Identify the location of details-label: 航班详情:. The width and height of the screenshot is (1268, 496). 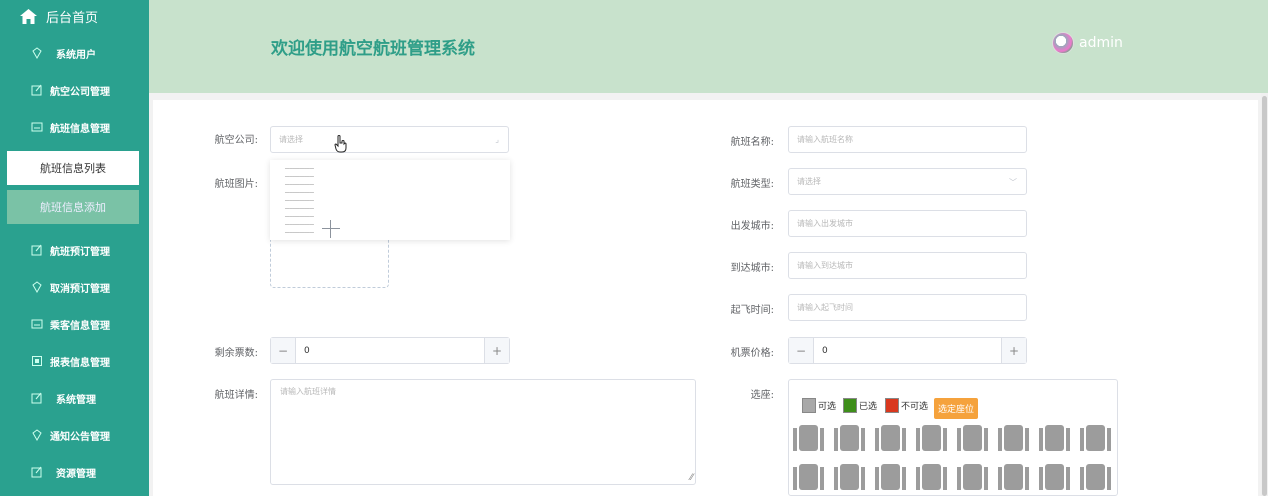
(236, 395).